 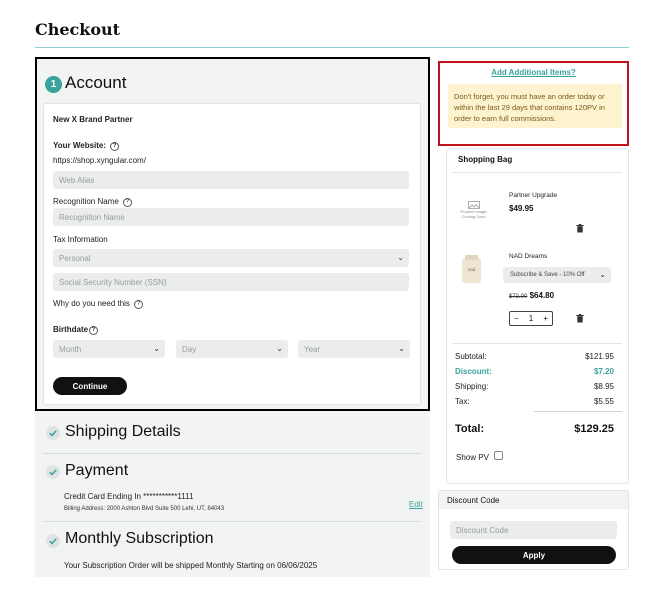 I want to click on increment-button: +, so click(x=545, y=318).